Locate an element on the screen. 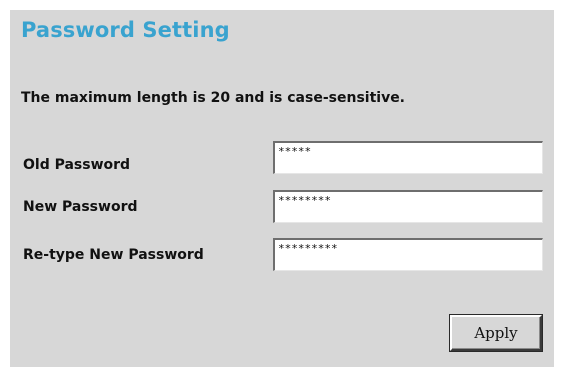  page-title: Password Setting is located at coordinates (125, 30).